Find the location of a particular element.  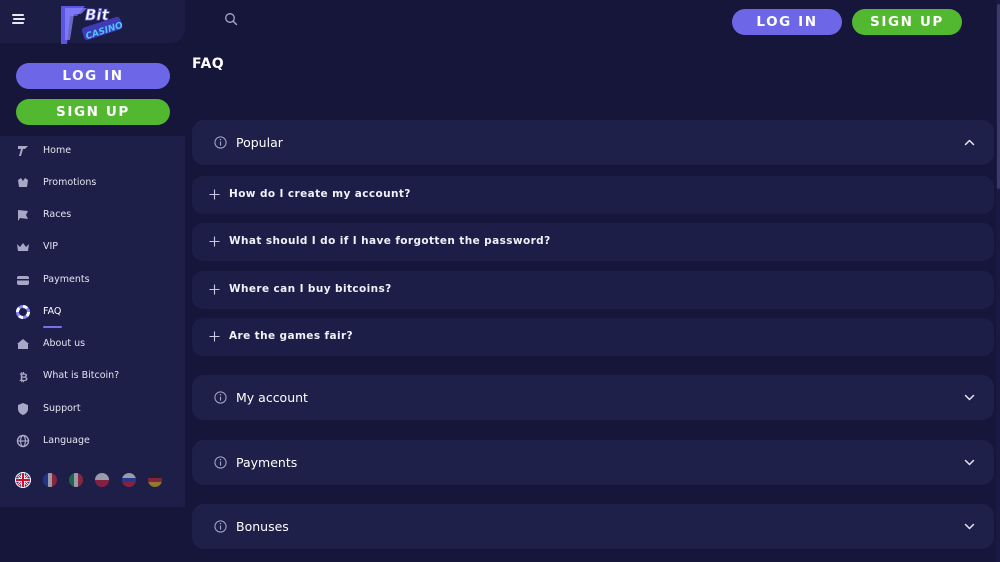

chevron-up-icon is located at coordinates (969, 142).